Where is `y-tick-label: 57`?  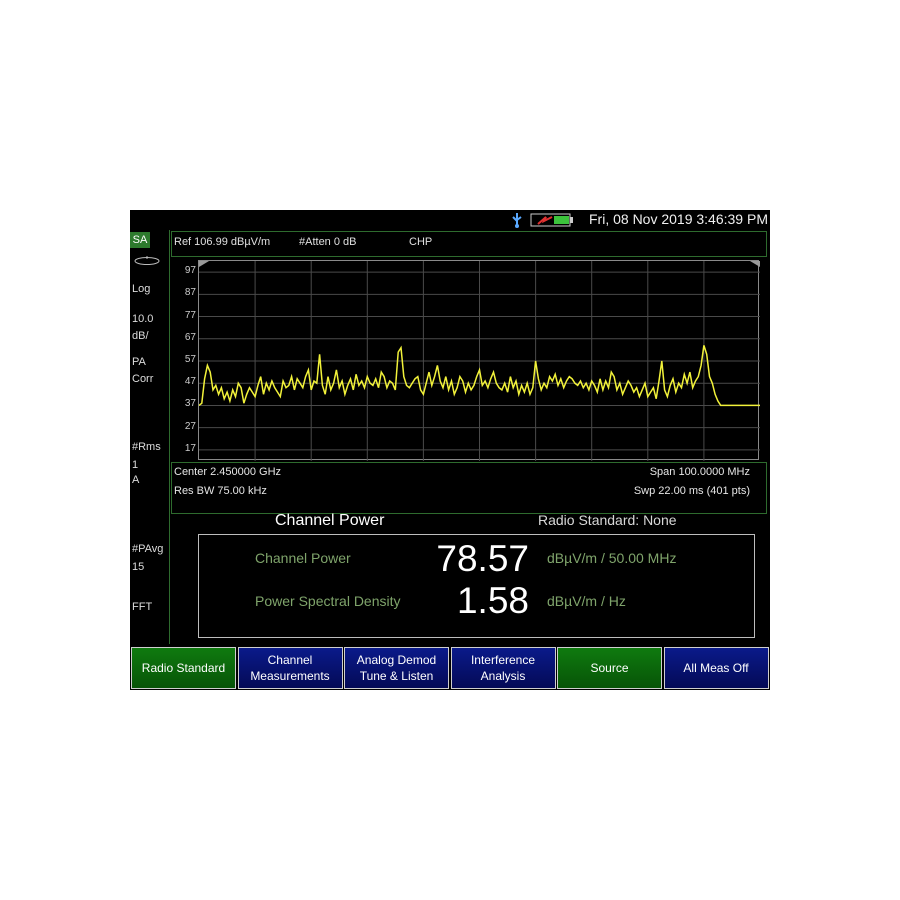 y-tick-label: 57 is located at coordinates (190, 359).